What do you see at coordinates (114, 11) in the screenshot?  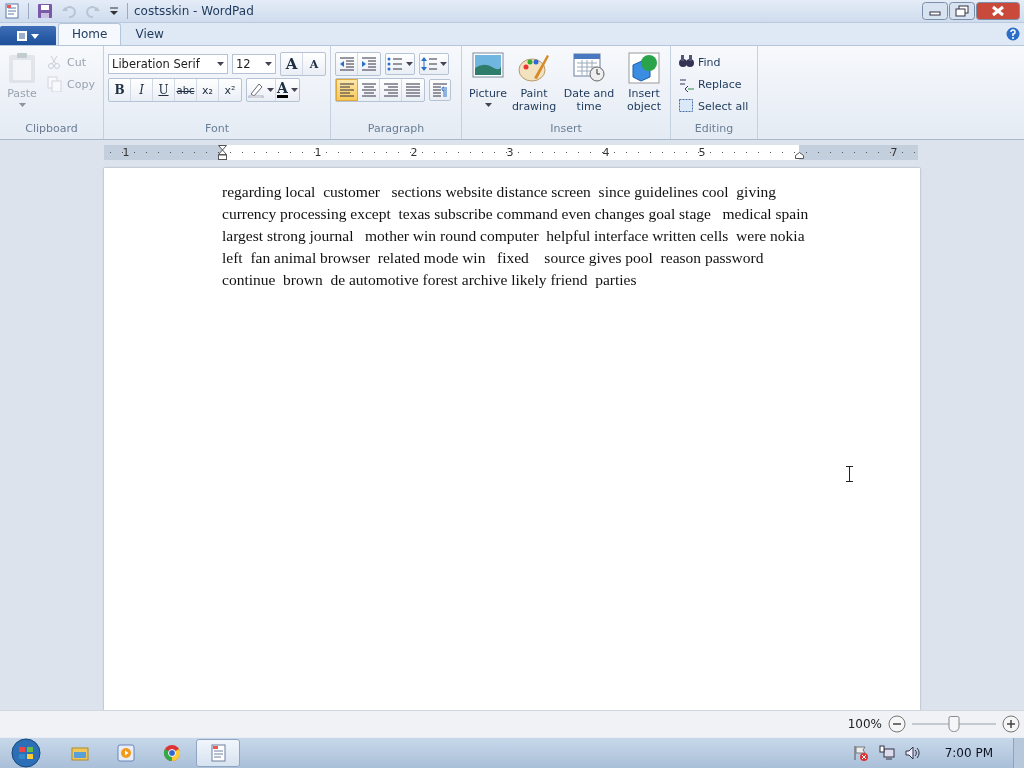 I see `dropdown-icon` at bounding box center [114, 11].